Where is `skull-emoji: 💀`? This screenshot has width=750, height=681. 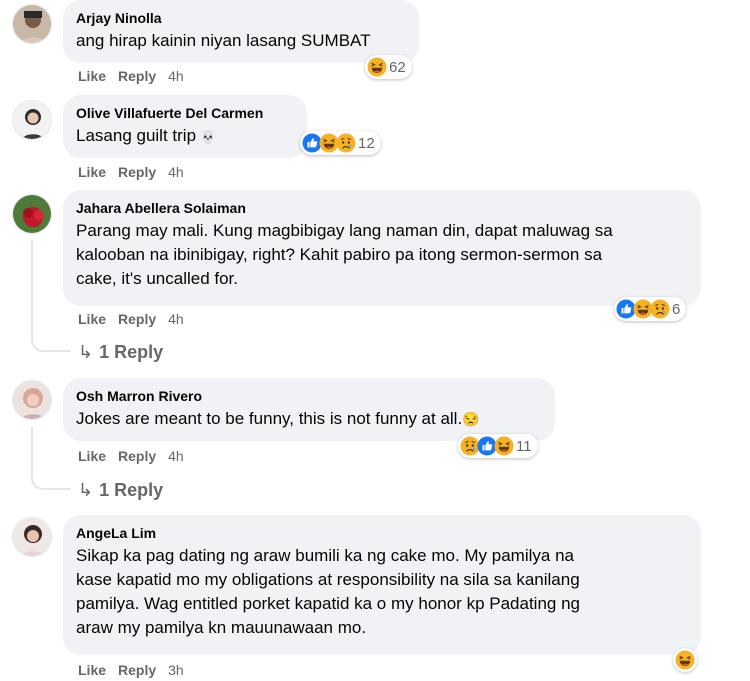 skull-emoji: 💀 is located at coordinates (208, 137).